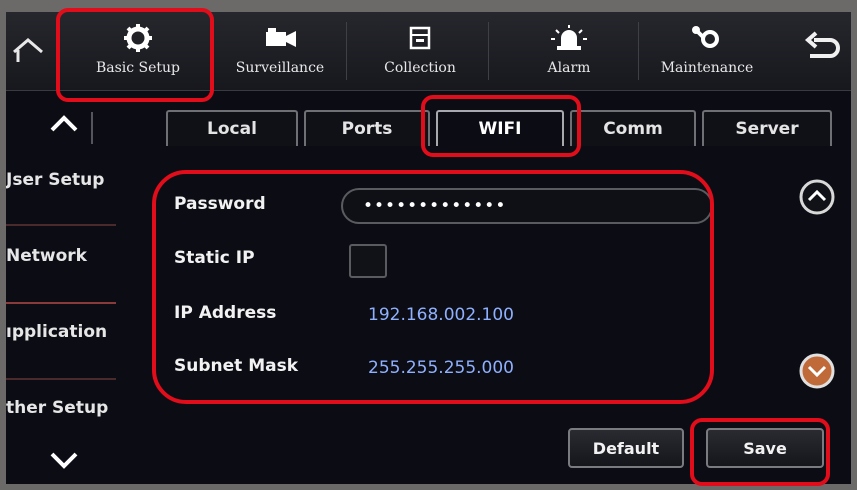  Describe the element at coordinates (28, 50) in the screenshot. I see `home-icon` at that location.